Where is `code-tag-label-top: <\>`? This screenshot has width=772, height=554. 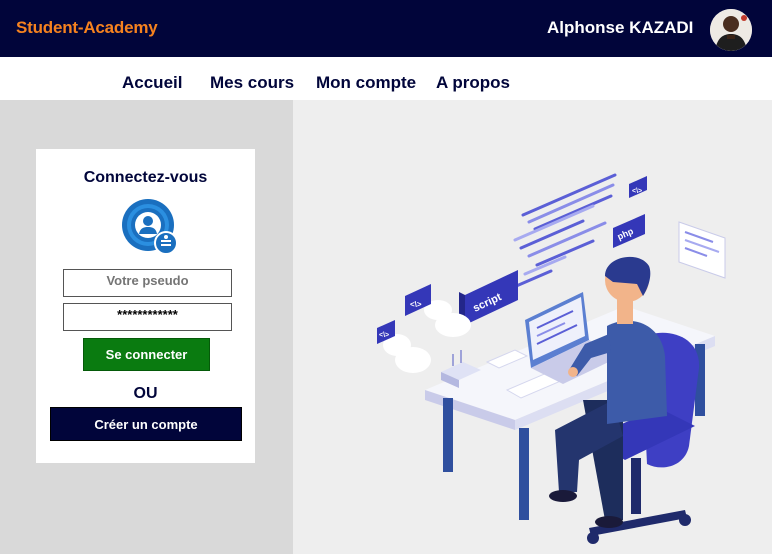 code-tag-label-top: <\> is located at coordinates (637, 191).